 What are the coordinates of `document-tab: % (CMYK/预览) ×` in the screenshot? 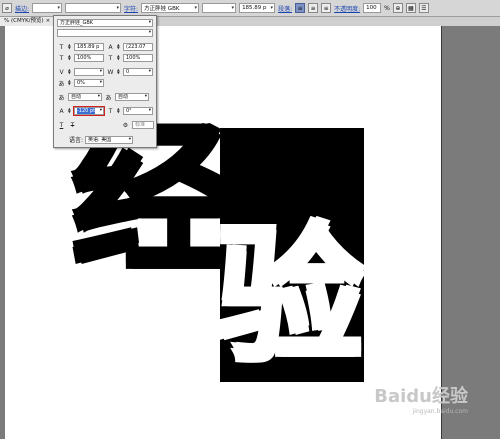 It's located at (28, 21).